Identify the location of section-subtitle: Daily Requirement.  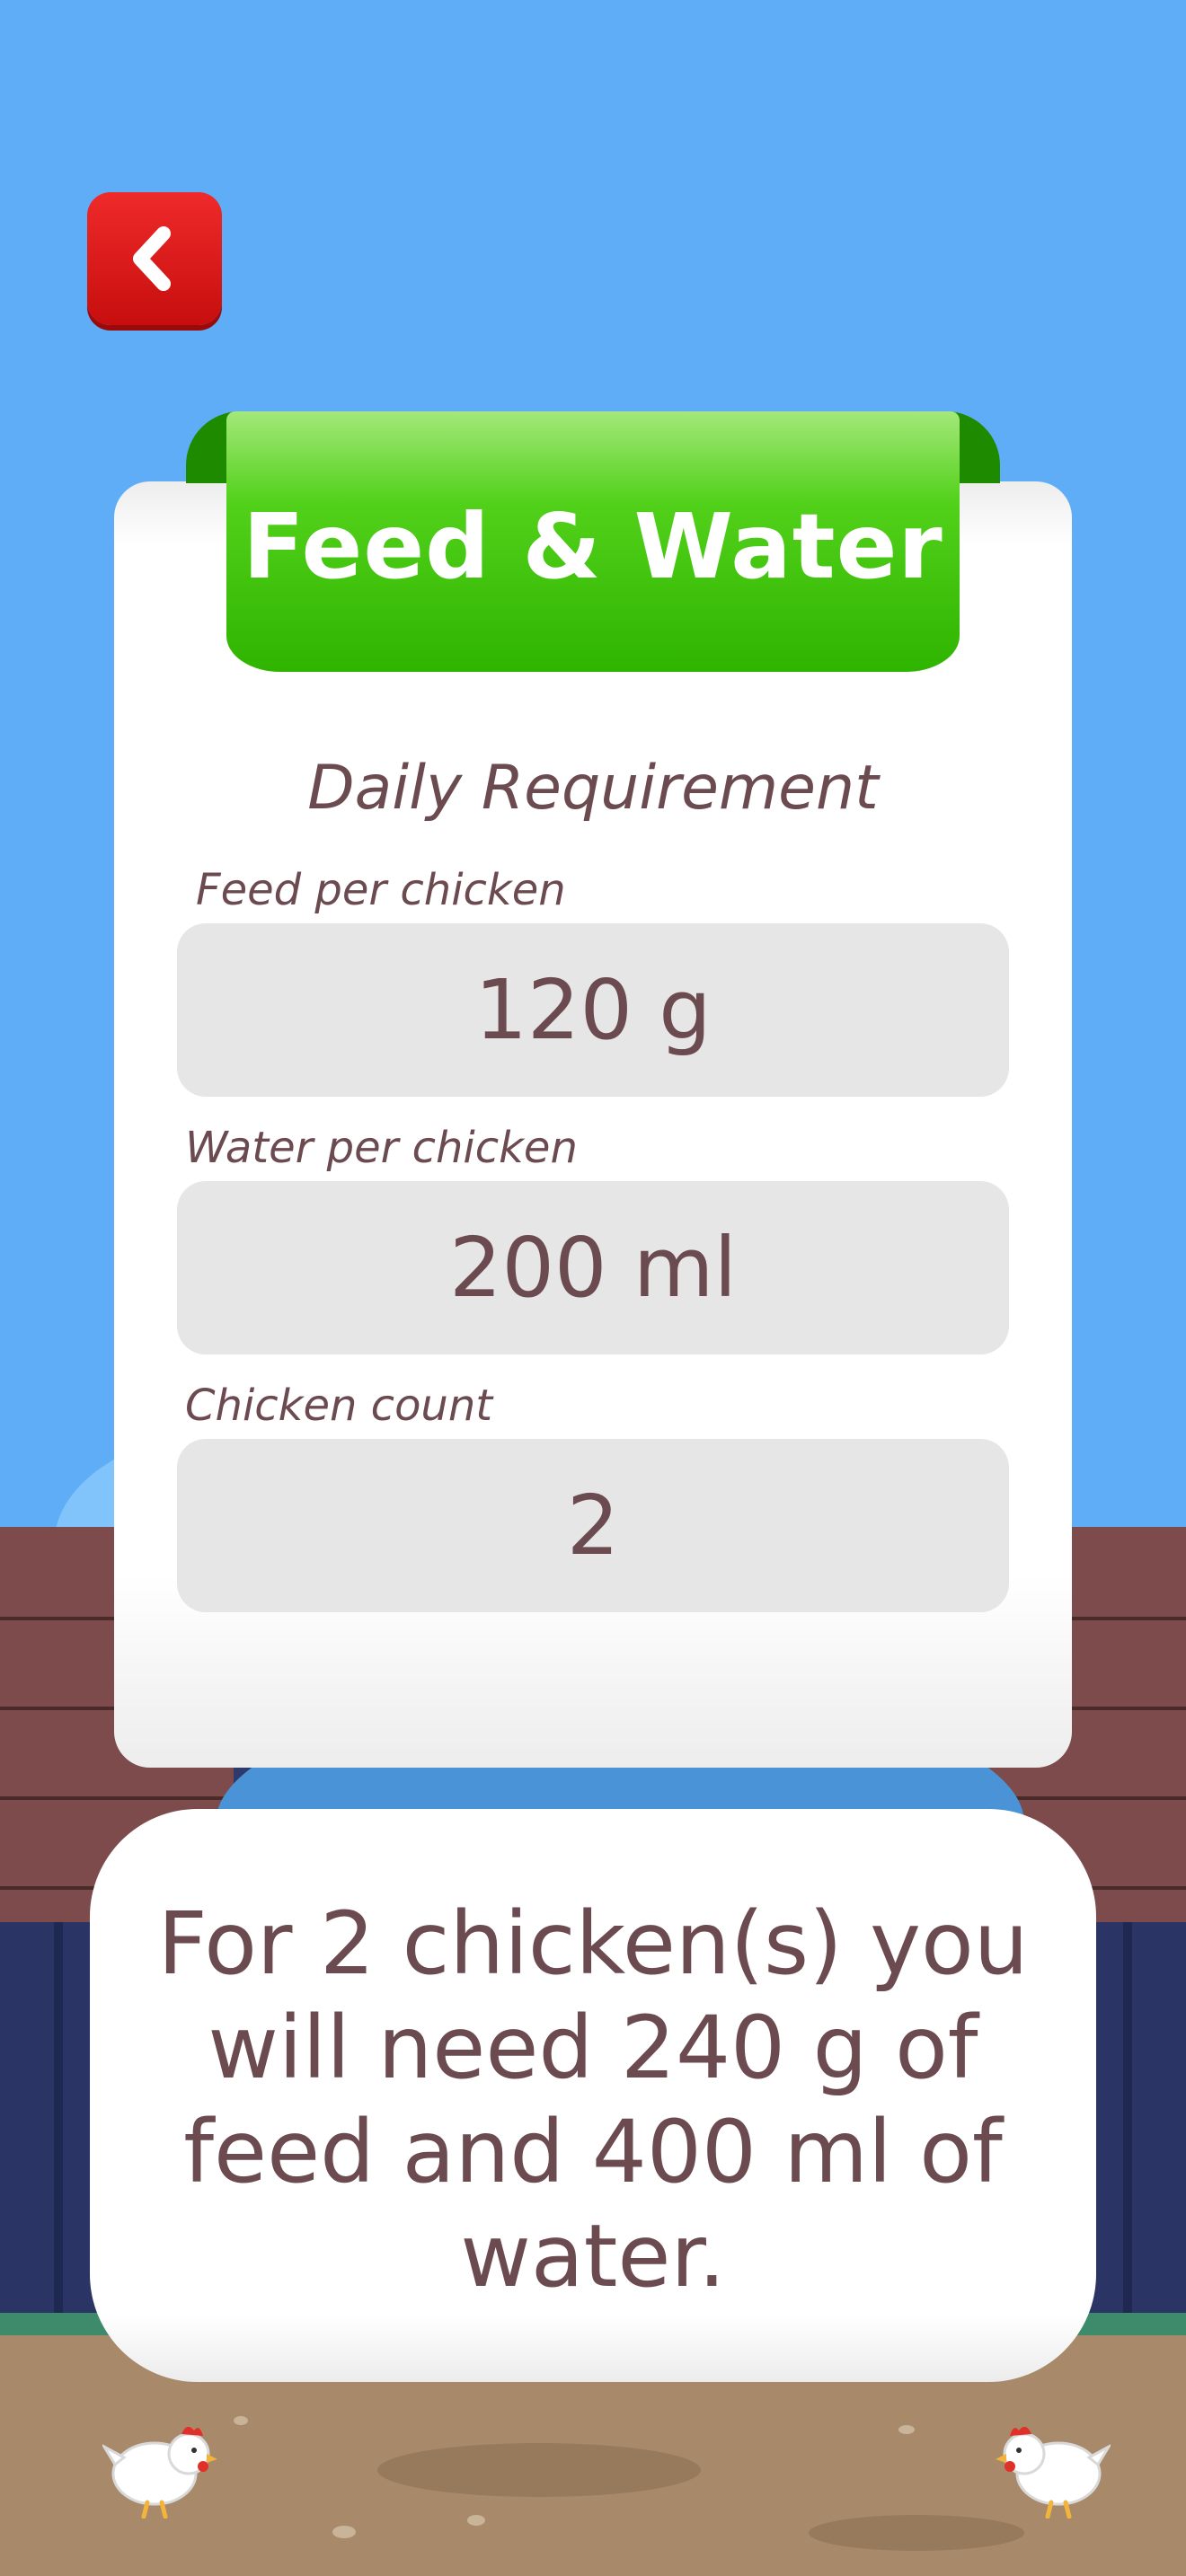
(593, 788).